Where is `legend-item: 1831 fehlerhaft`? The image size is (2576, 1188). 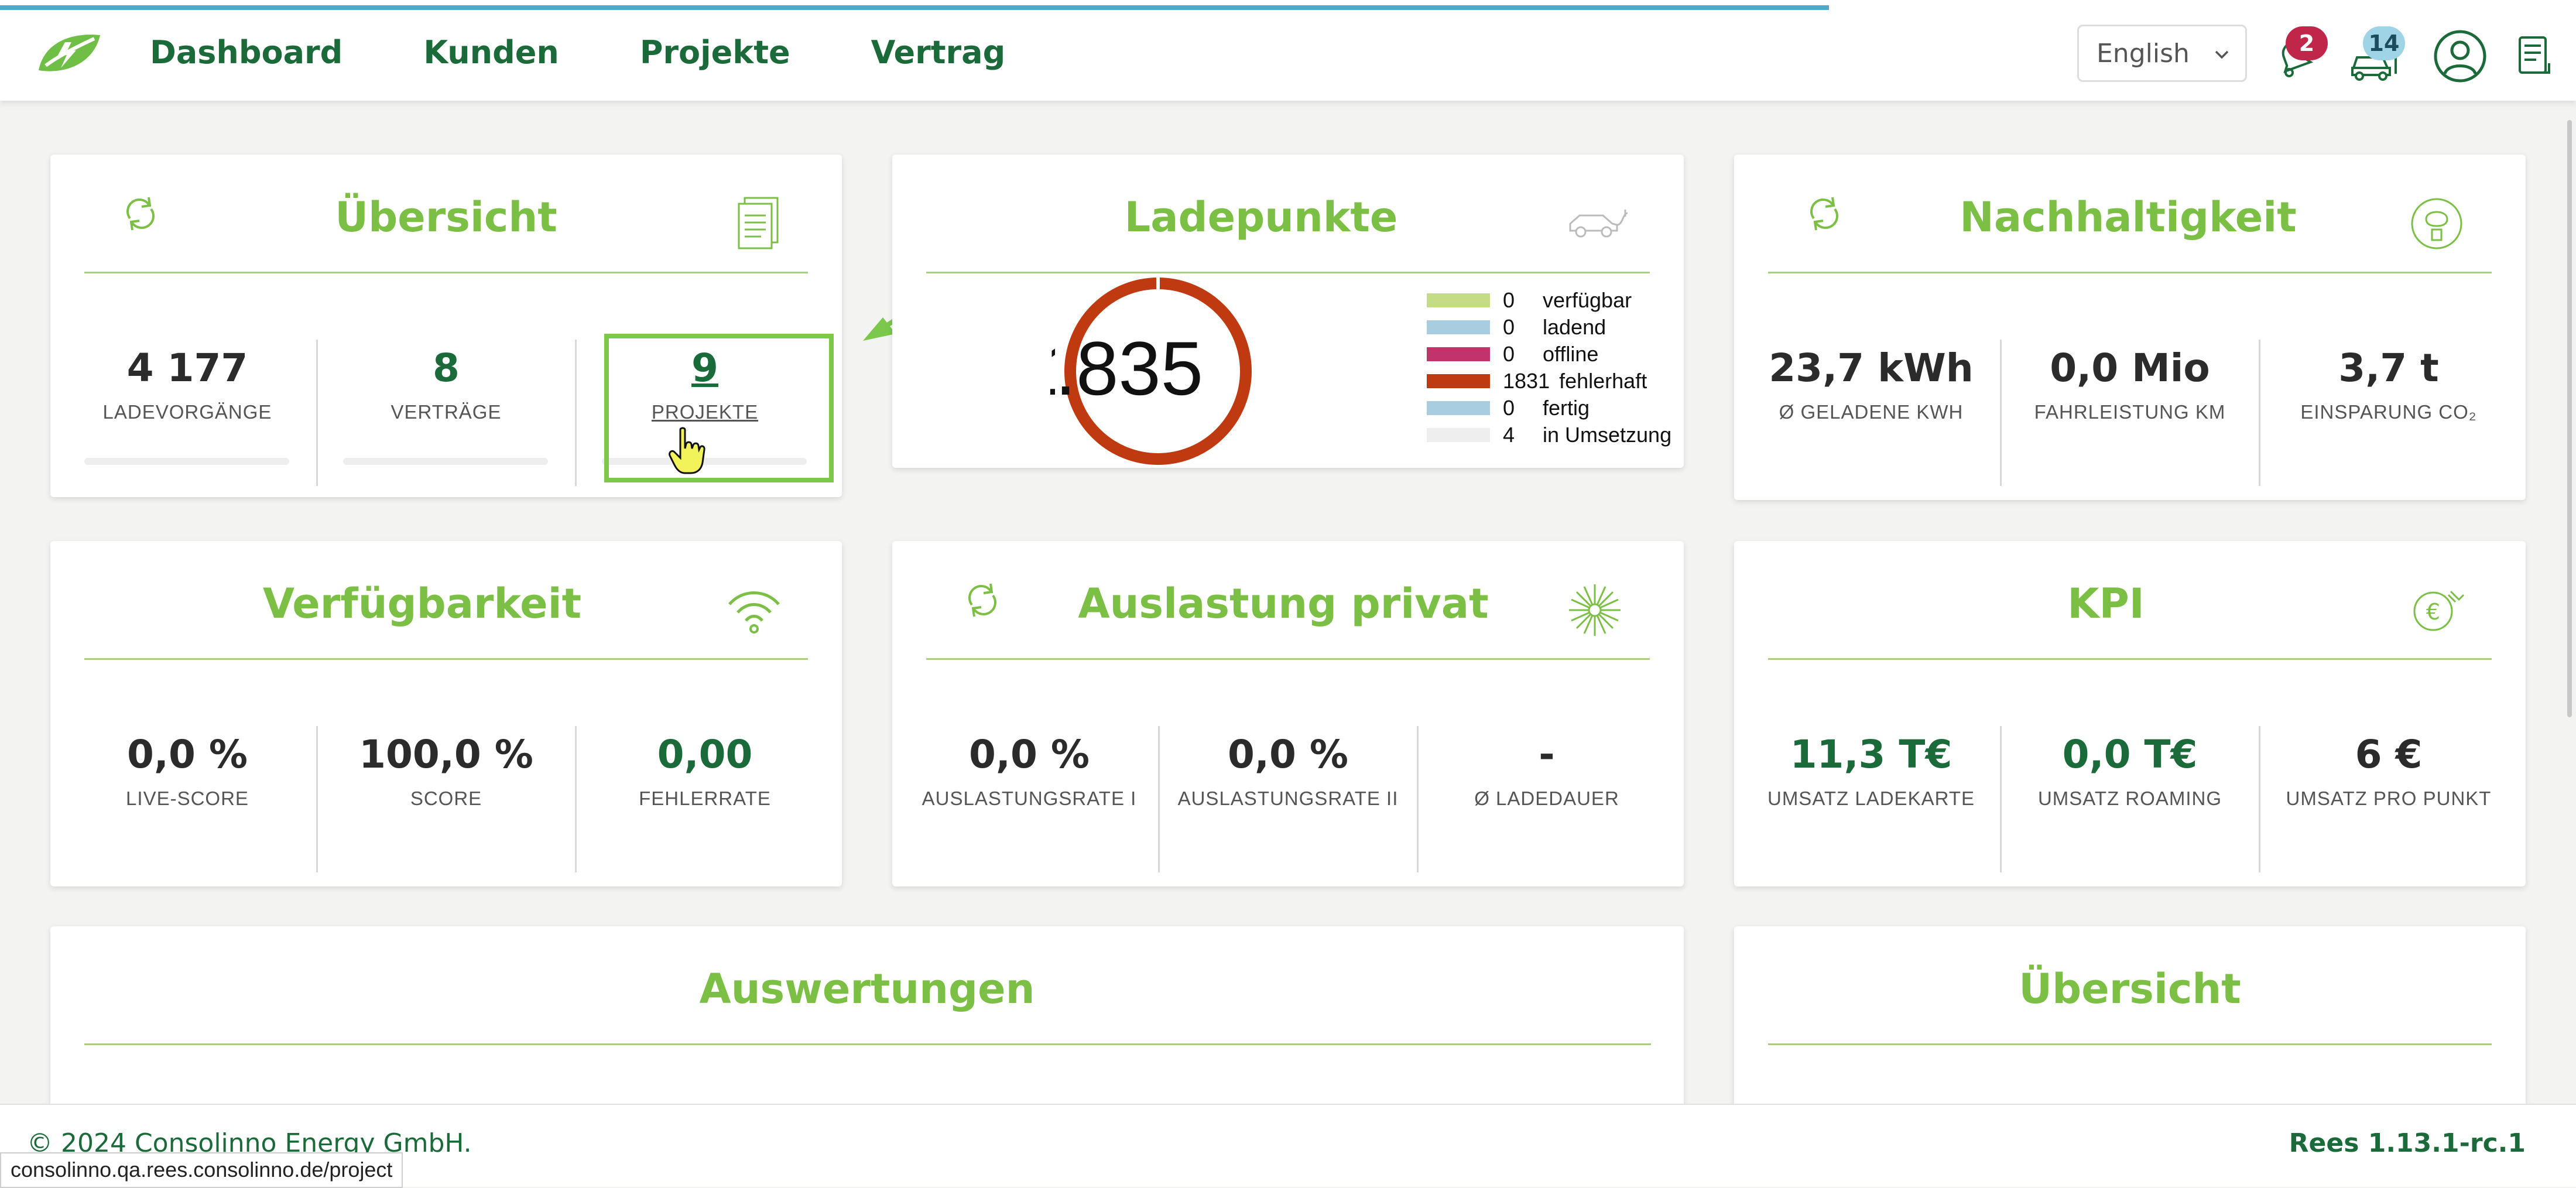
legend-item: 1831 fehlerhaft is located at coordinates (1549, 381).